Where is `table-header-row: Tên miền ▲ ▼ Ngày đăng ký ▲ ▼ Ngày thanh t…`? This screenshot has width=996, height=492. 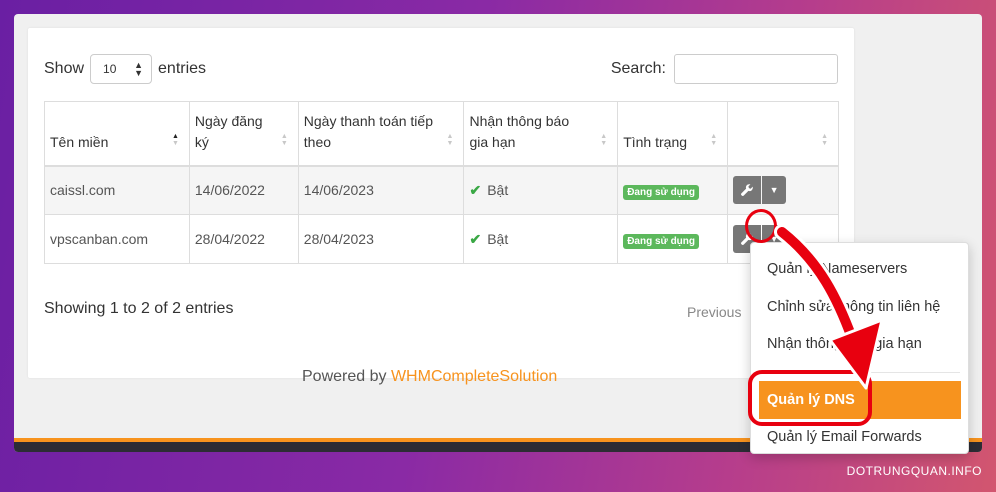
table-header-row: Tên miền ▲ ▼ Ngày đăng ký ▲ ▼ Ngày thanh t… is located at coordinates (441, 134).